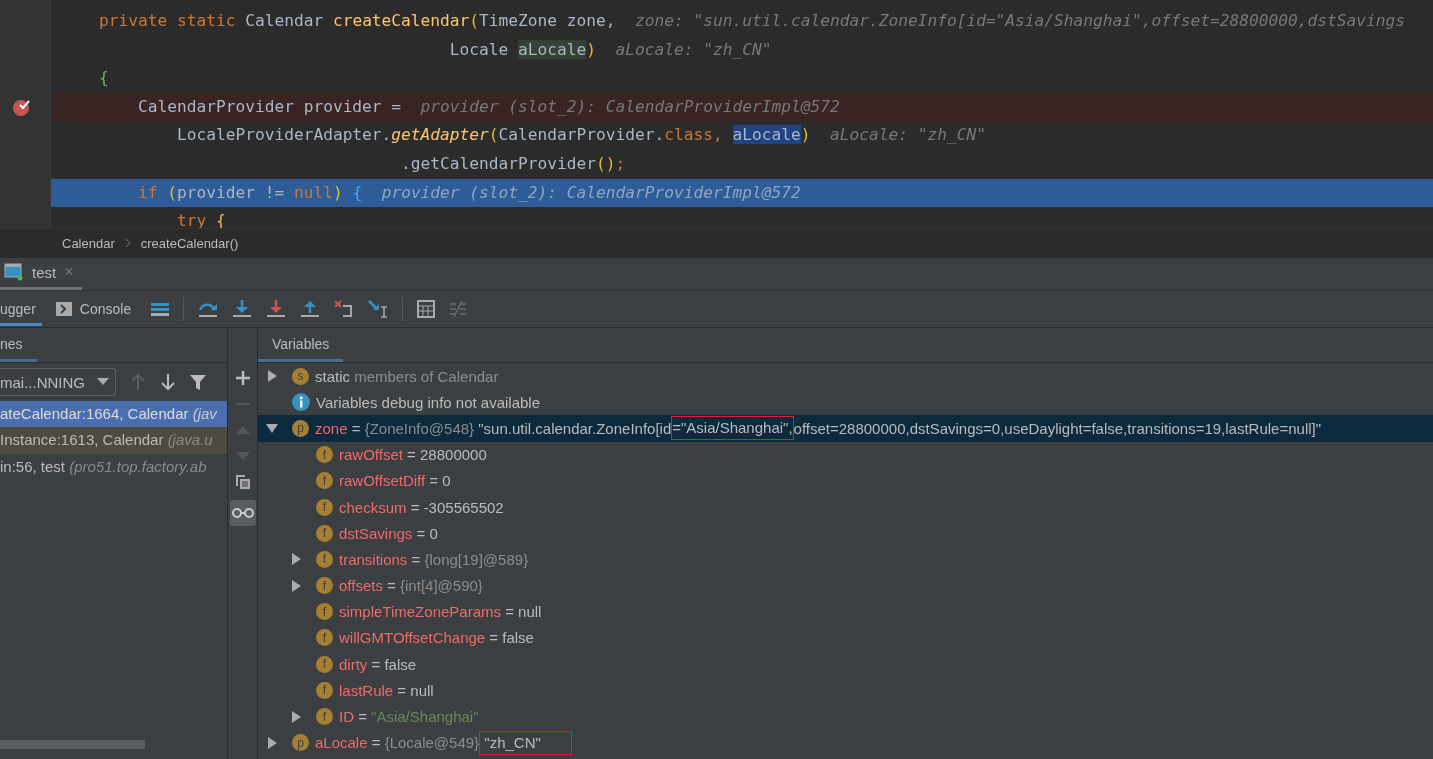 The width and height of the screenshot is (1433, 759). What do you see at coordinates (373, 559) in the screenshot?
I see `variable-name: transitions` at bounding box center [373, 559].